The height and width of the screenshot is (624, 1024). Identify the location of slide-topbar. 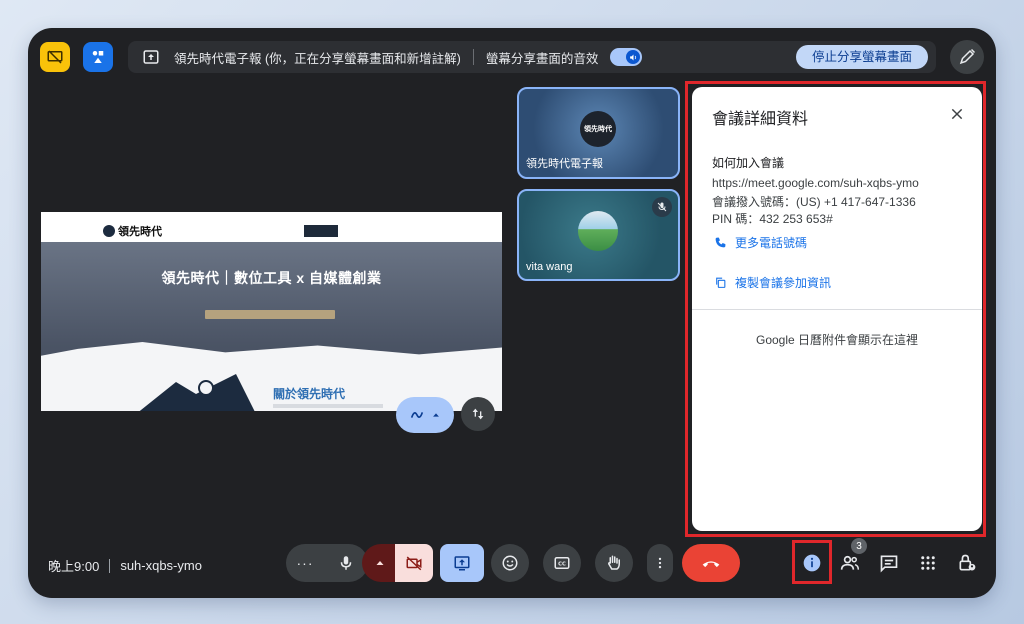
(271, 216).